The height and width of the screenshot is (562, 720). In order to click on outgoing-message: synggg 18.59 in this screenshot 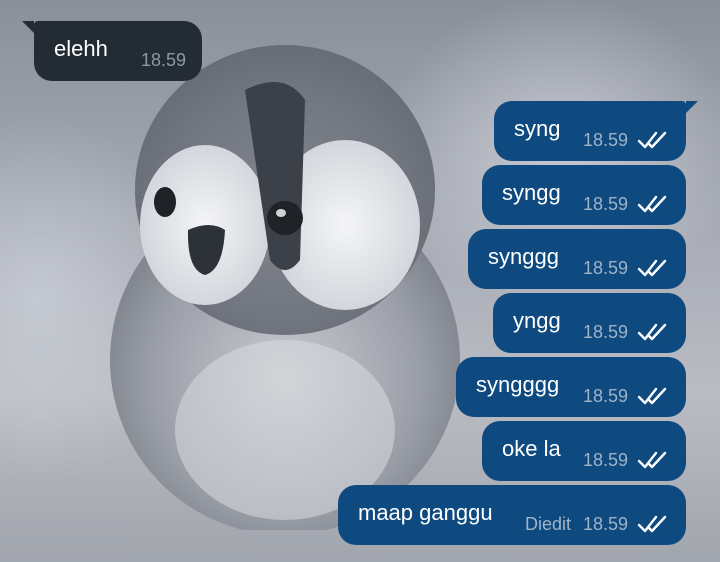, I will do `click(577, 259)`.